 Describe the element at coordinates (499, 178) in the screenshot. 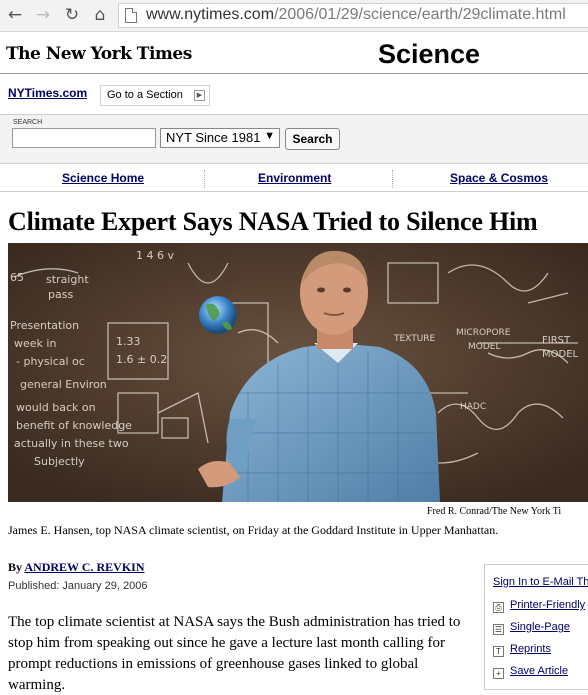

I see `subnav-space-cosmos: Space & Cosmos` at that location.